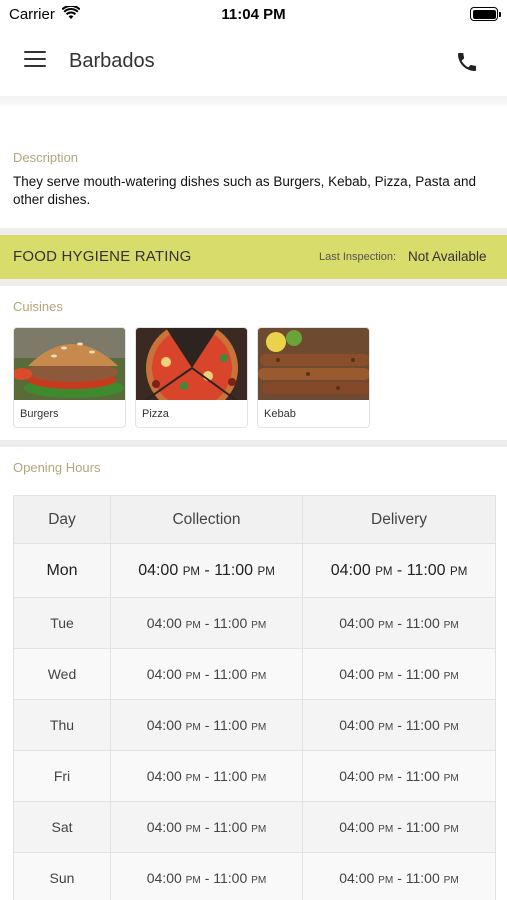 The width and height of the screenshot is (507, 900). I want to click on cuisine-name: Kebab, so click(280, 414).